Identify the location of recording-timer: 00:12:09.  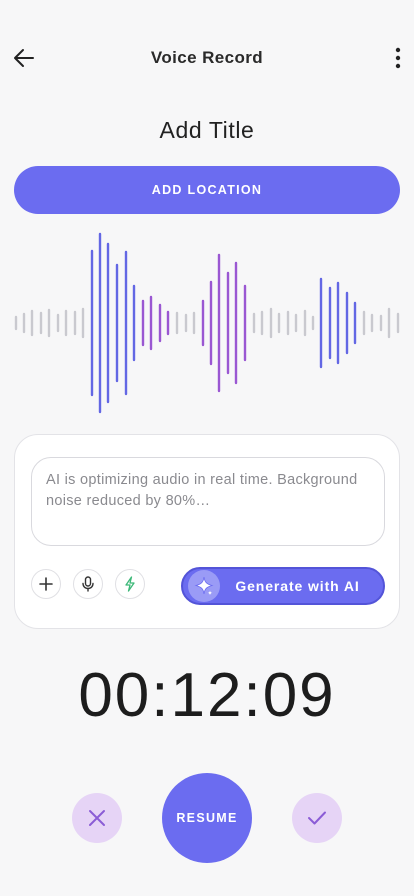
(207, 695).